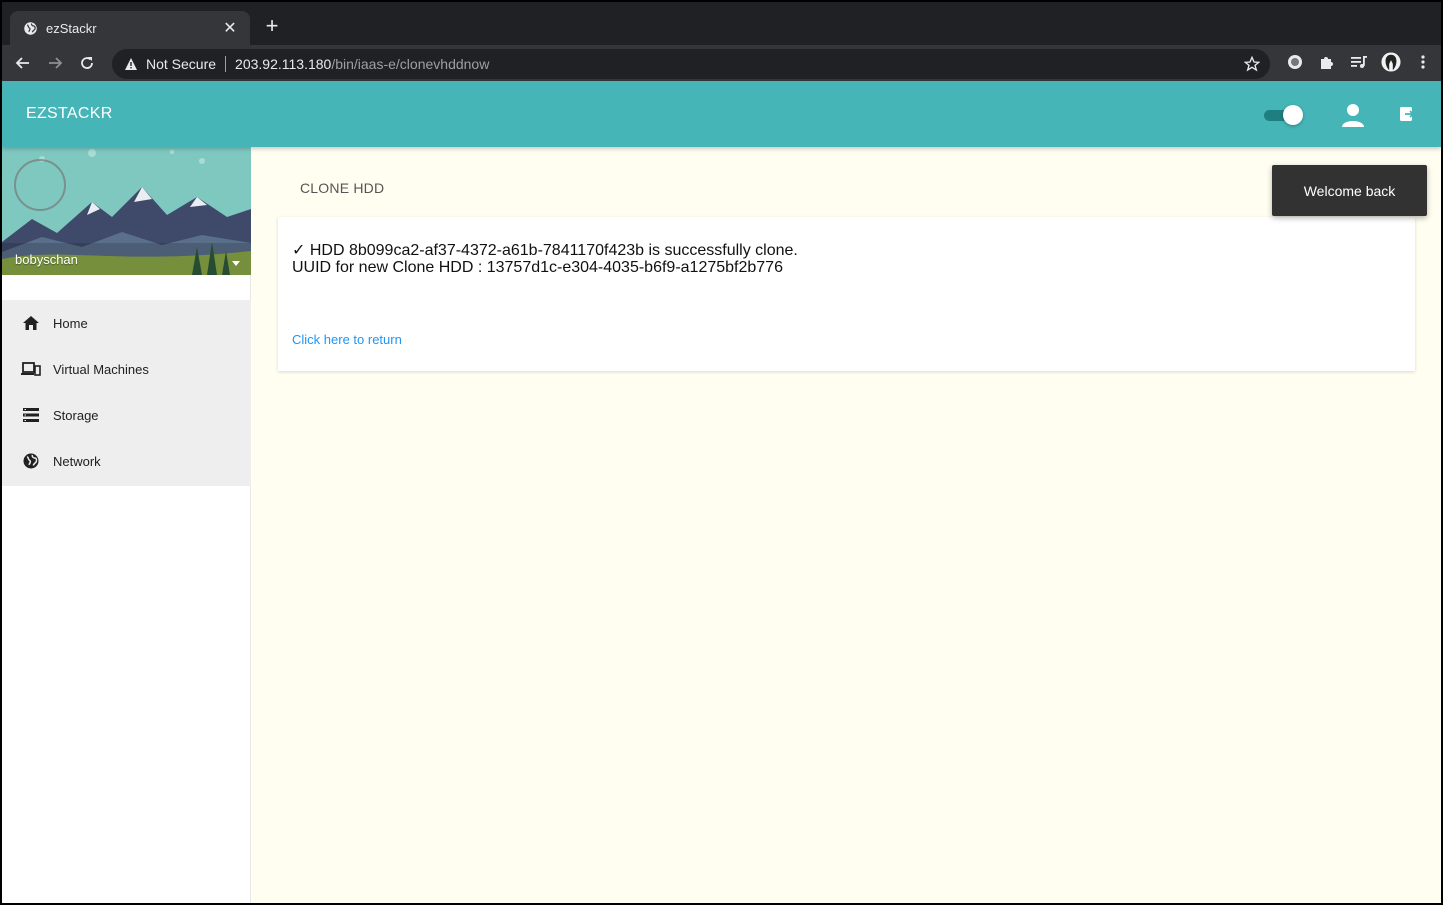 Image resolution: width=1443 pixels, height=905 pixels. Describe the element at coordinates (347, 339) in the screenshot. I see `return-link: Click here to return` at that location.